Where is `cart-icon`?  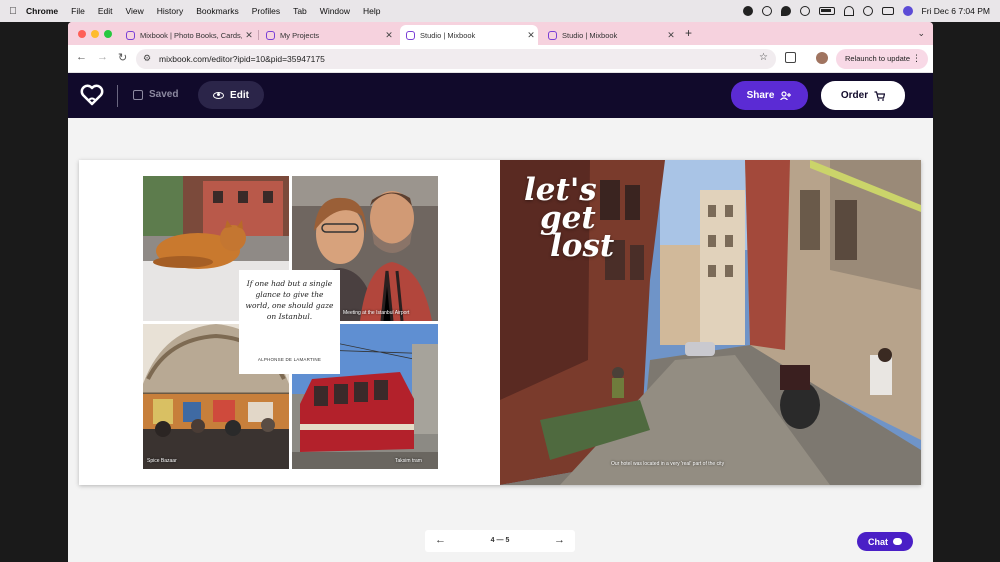 cart-icon is located at coordinates (880, 95).